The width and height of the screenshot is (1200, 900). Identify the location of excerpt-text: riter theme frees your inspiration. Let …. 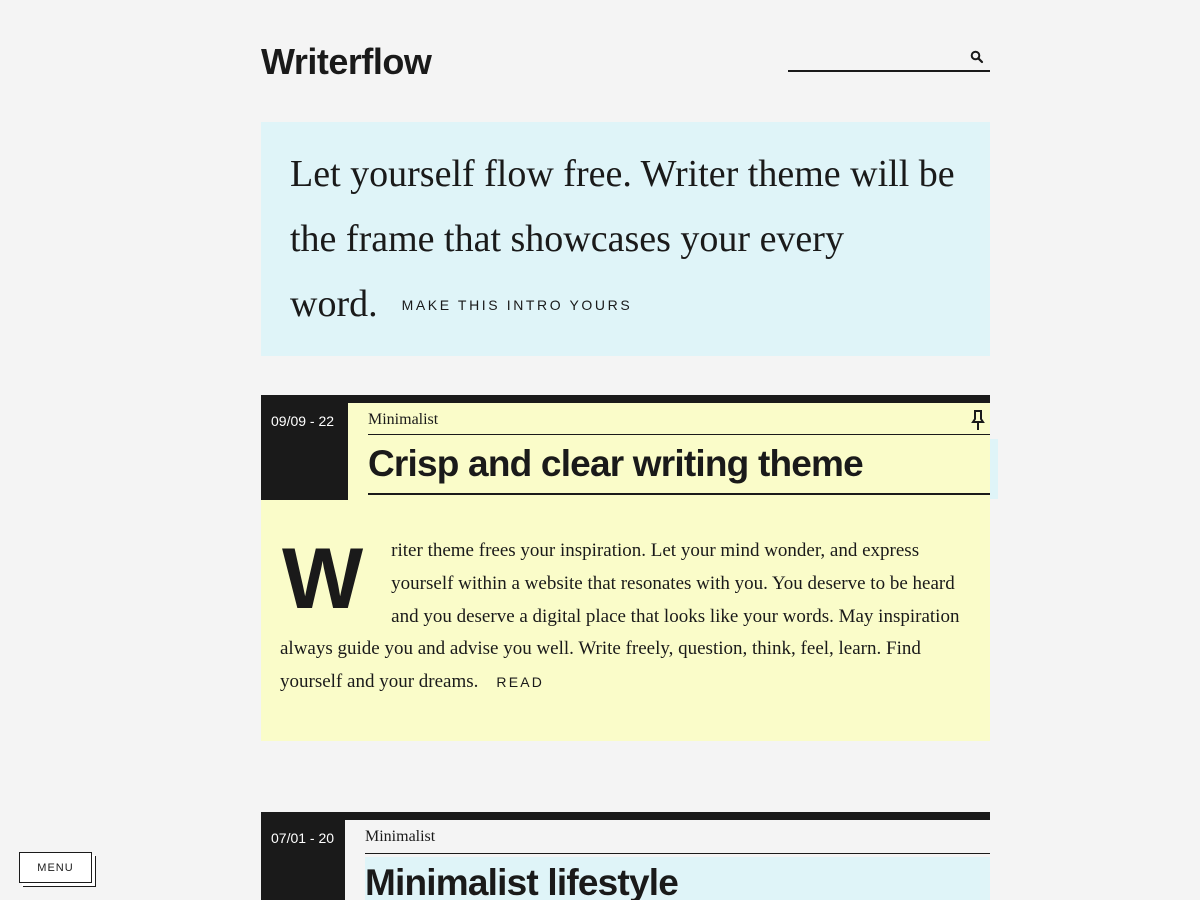
(620, 616).